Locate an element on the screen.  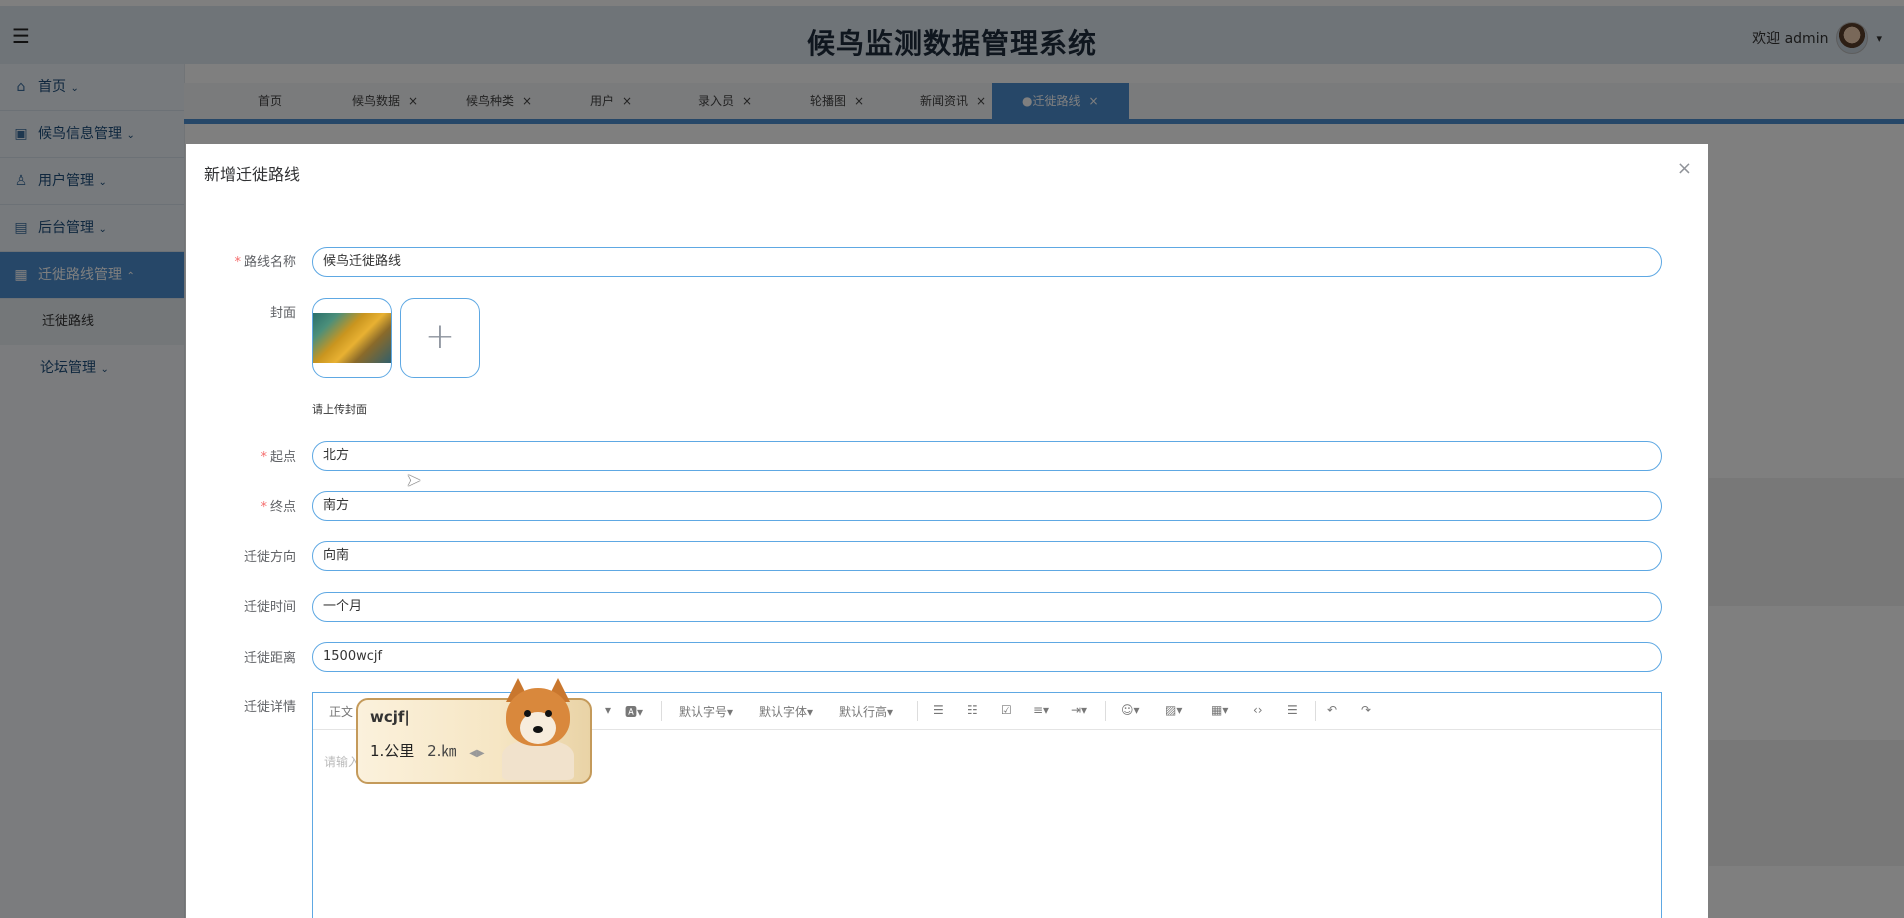
ime-input-text: wcjf| is located at coordinates (390, 717).